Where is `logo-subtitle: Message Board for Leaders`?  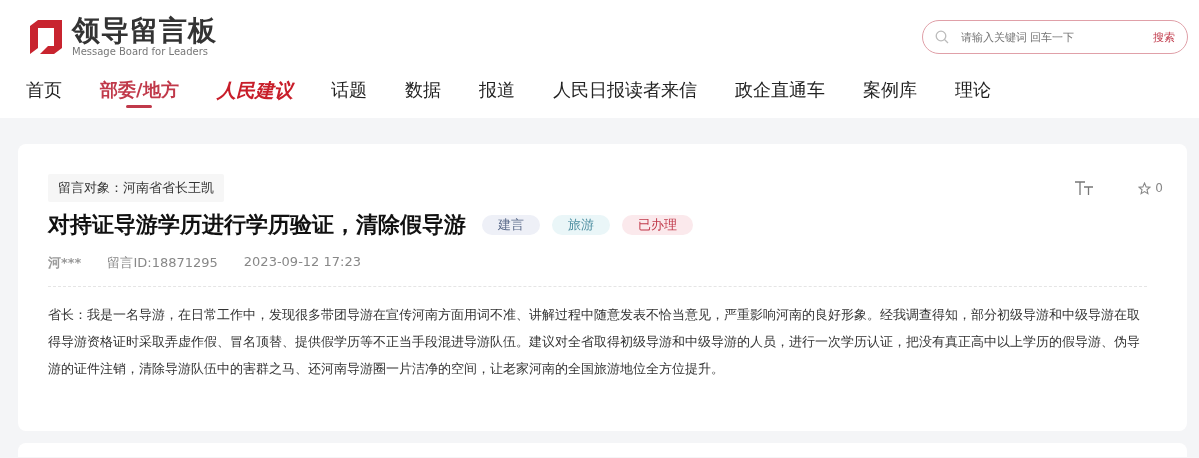 logo-subtitle: Message Board for Leaders is located at coordinates (140, 52).